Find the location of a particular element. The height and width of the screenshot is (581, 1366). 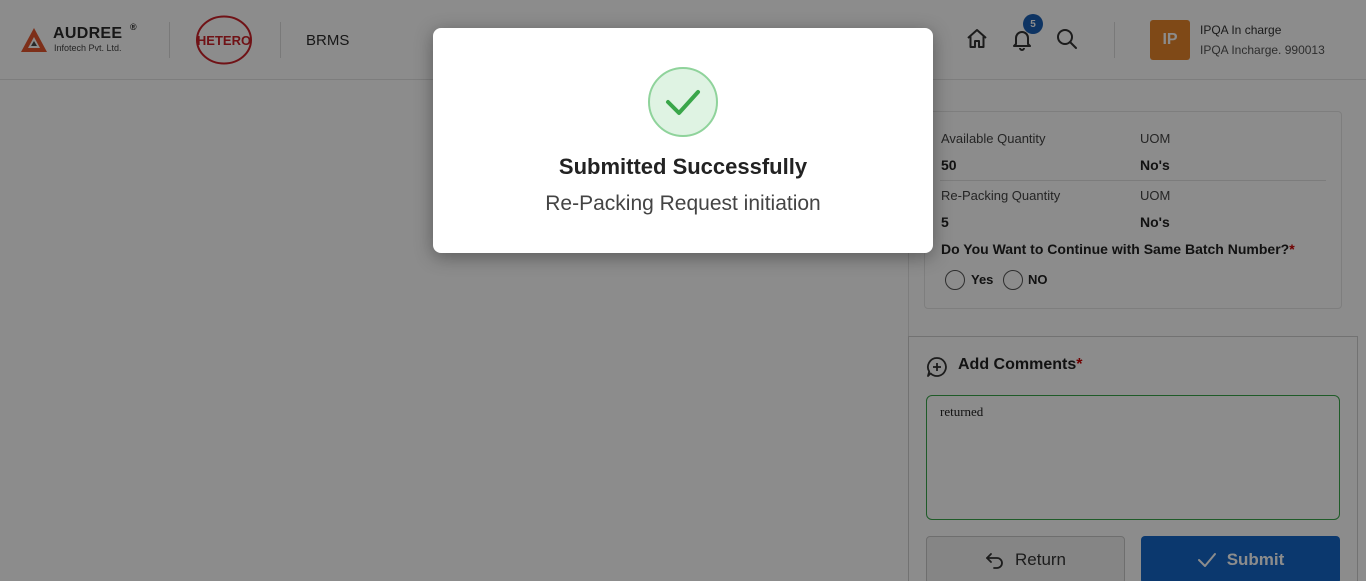

success-check-icon is located at coordinates (683, 102).